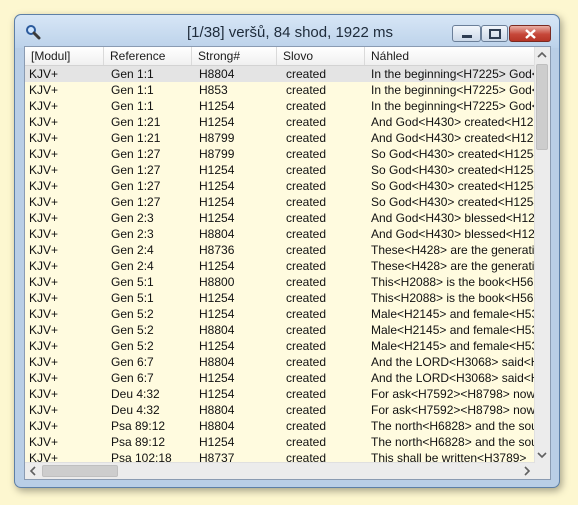 This screenshot has height=505, width=578. What do you see at coordinates (287, 31) in the screenshot?
I see `title-bar: [1/38] veršů, 84 shod, 1922 ms` at bounding box center [287, 31].